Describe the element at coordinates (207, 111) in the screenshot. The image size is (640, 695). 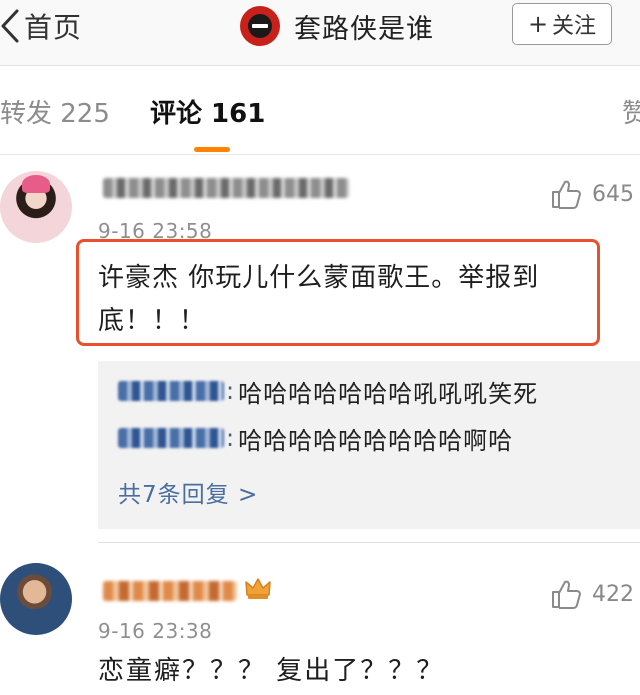
I see `tab-comments: 评论 161` at that location.